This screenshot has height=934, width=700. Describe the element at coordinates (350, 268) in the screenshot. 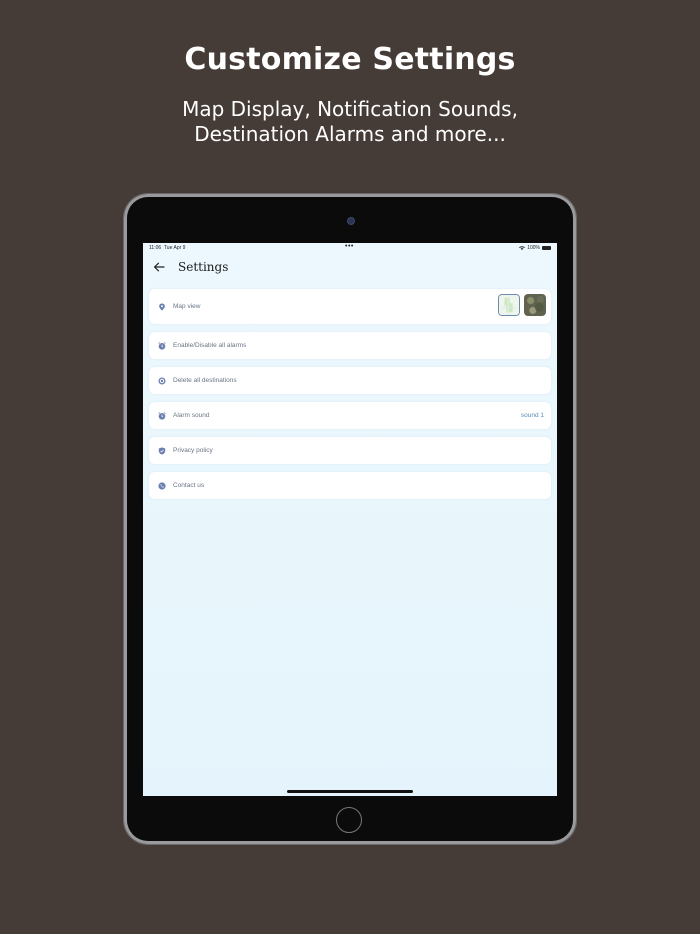

I see `app-bar: Settings` at that location.